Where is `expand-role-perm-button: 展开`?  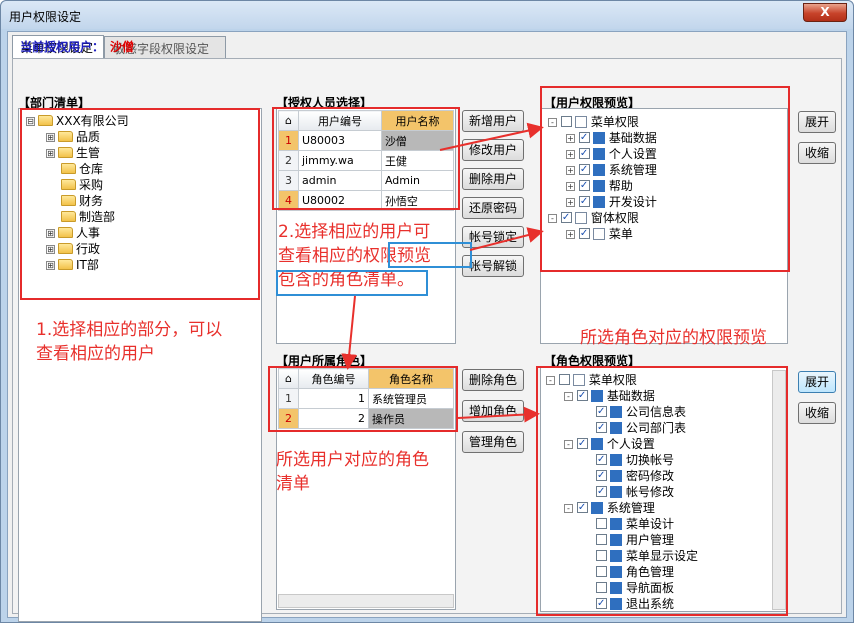 expand-role-perm-button: 展开 is located at coordinates (817, 382).